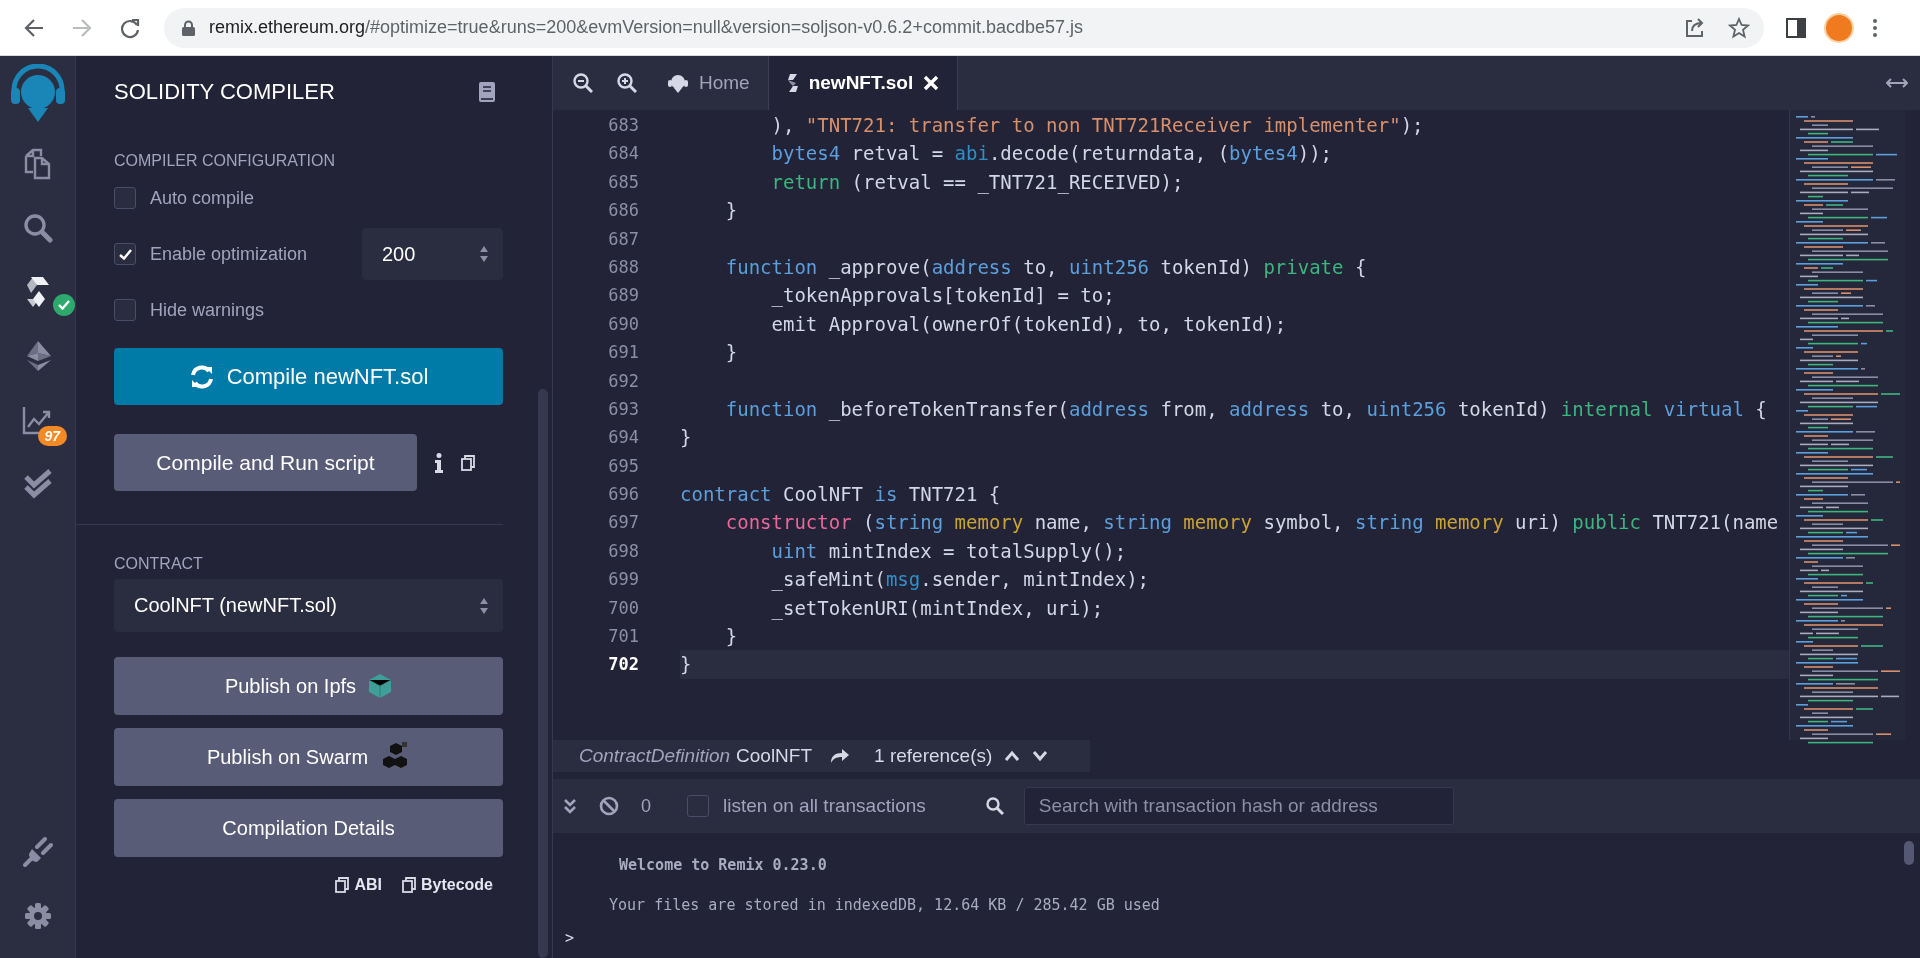 This screenshot has width=1920, height=958. I want to click on option-label: Hide warnings, so click(207, 310).